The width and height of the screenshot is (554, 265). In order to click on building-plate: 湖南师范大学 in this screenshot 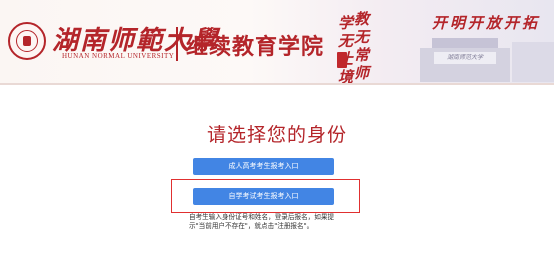, I will do `click(465, 58)`.